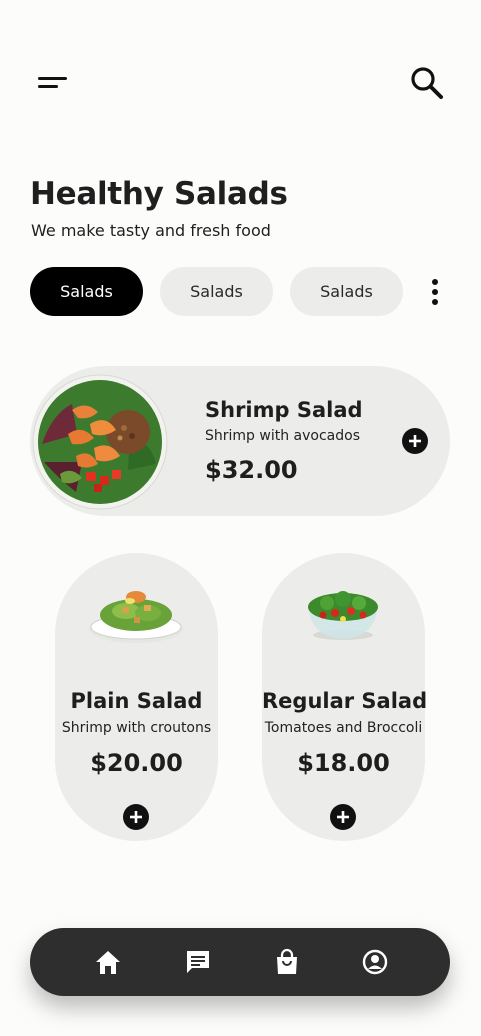 The width and height of the screenshot is (481, 1036). I want to click on product-name: Plain Salad, so click(136, 701).